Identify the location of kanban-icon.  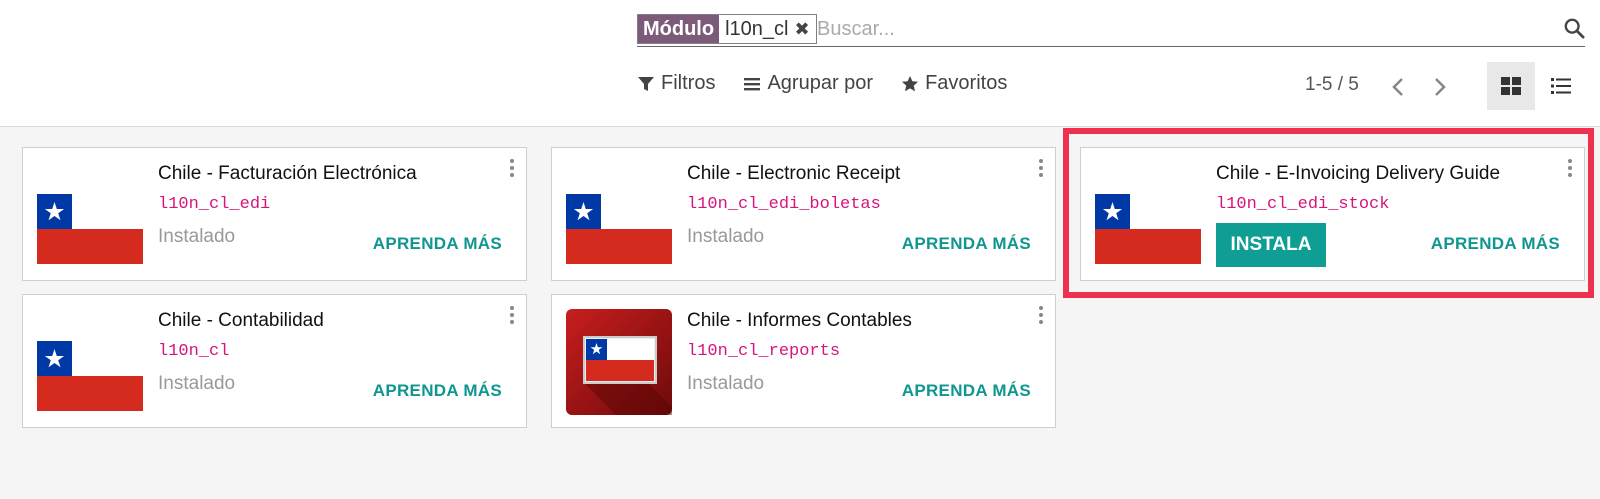
(1511, 86).